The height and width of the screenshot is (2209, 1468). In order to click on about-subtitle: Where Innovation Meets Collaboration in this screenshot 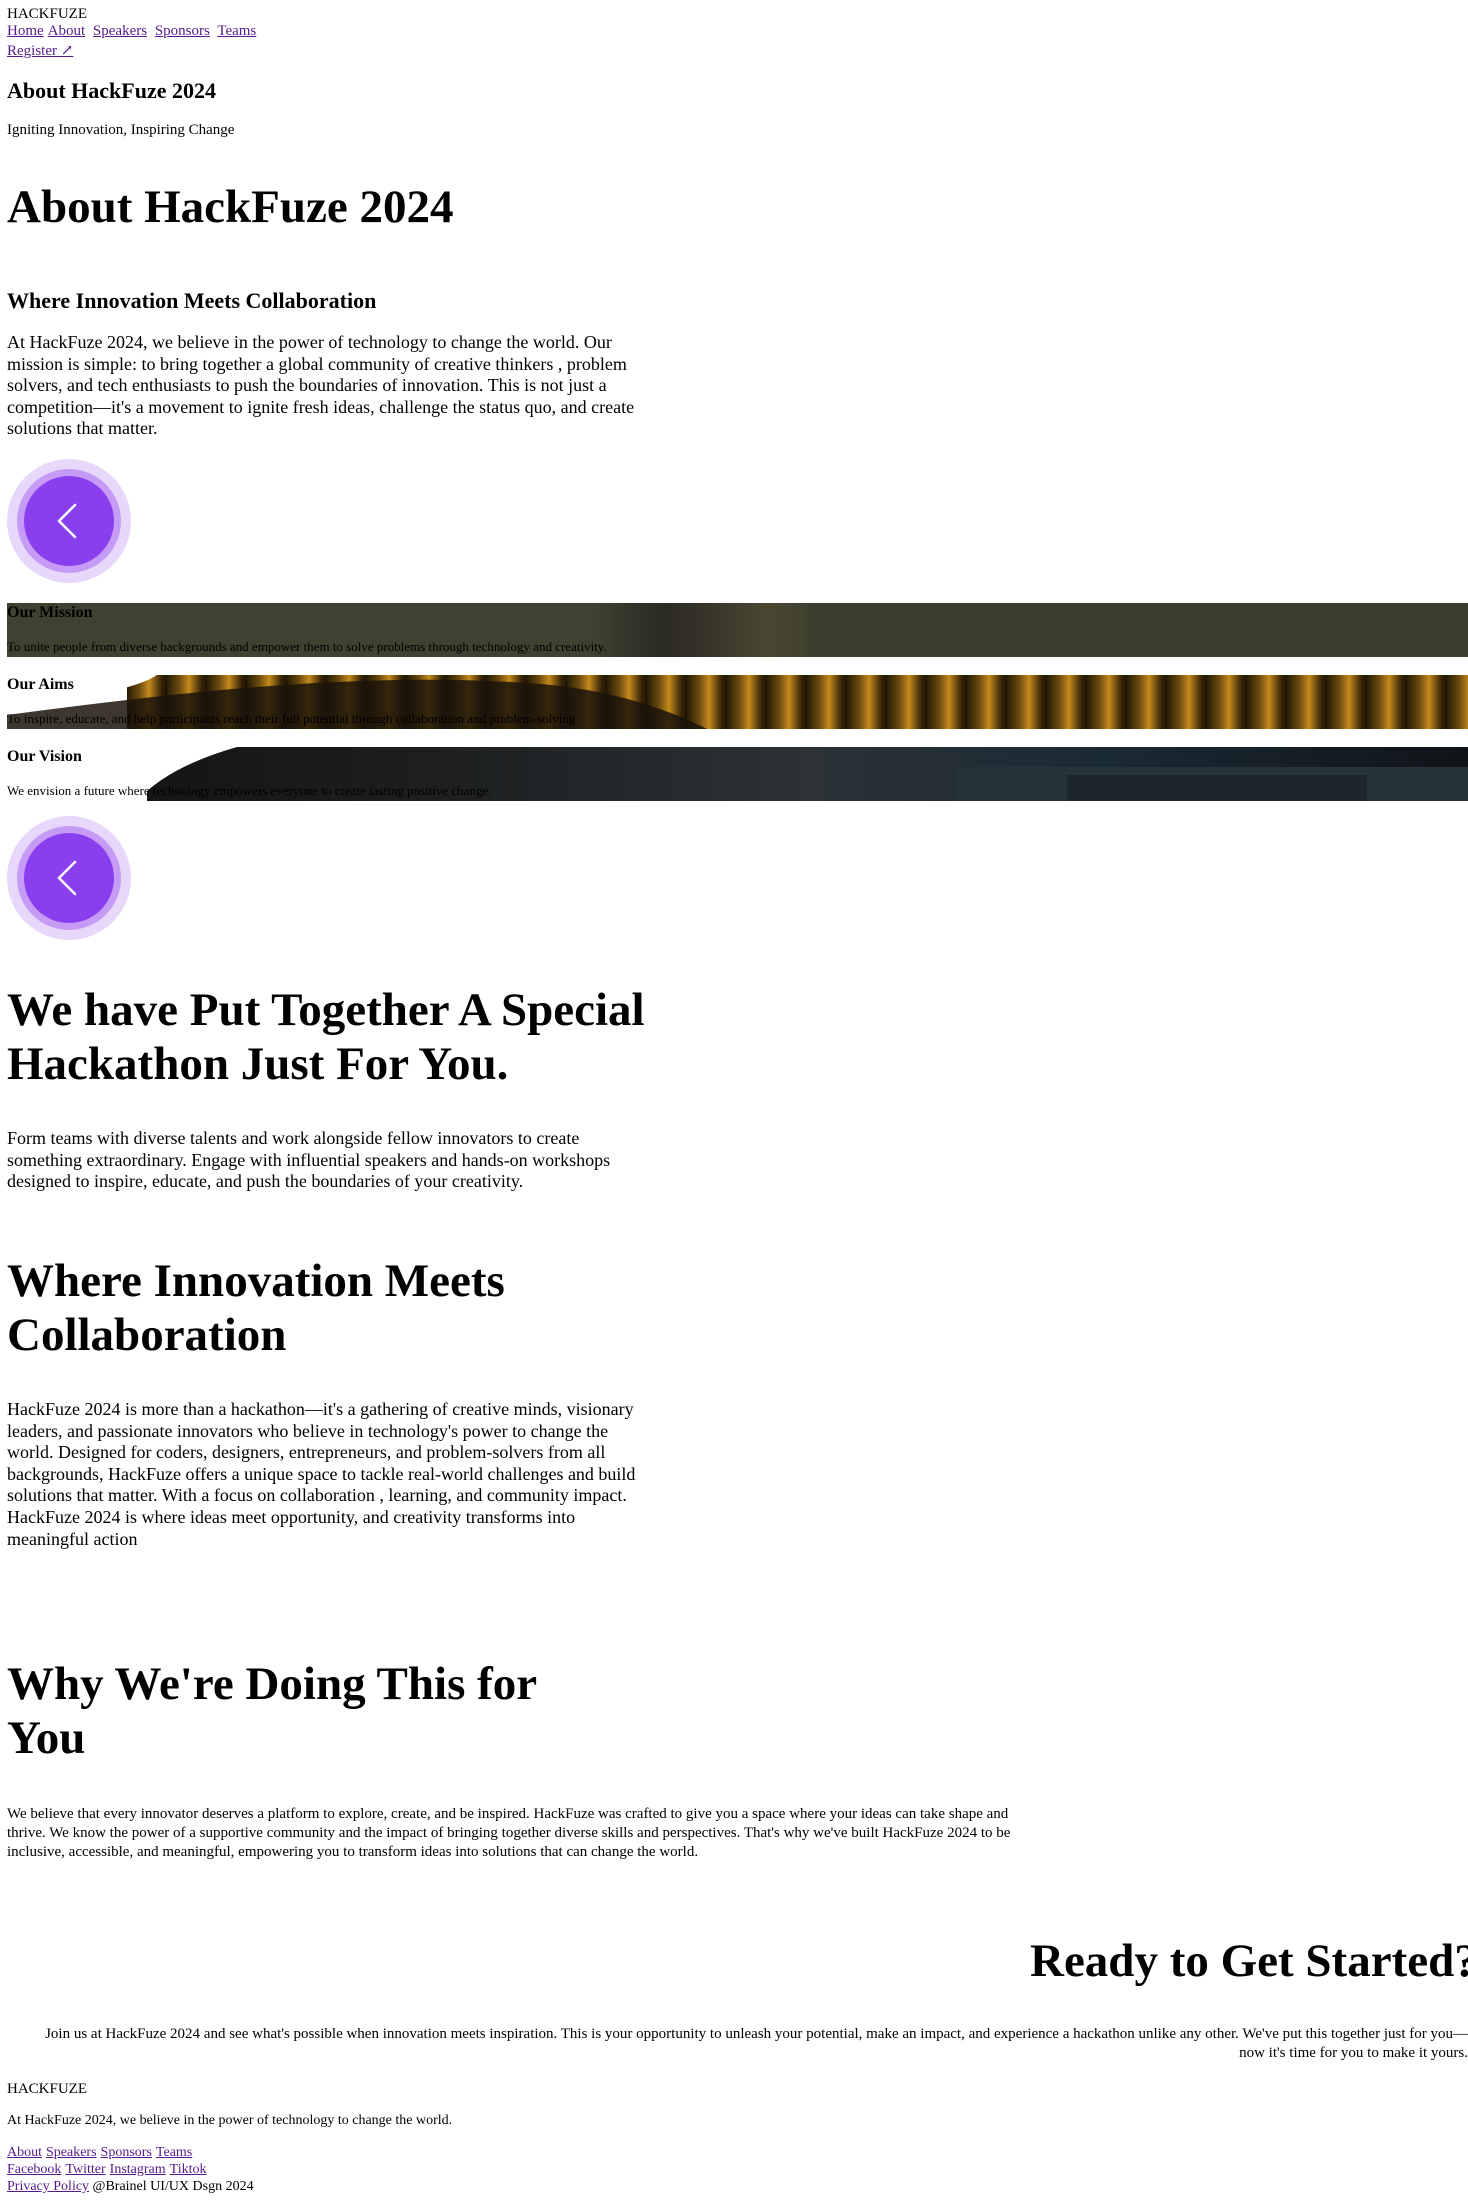, I will do `click(192, 300)`.